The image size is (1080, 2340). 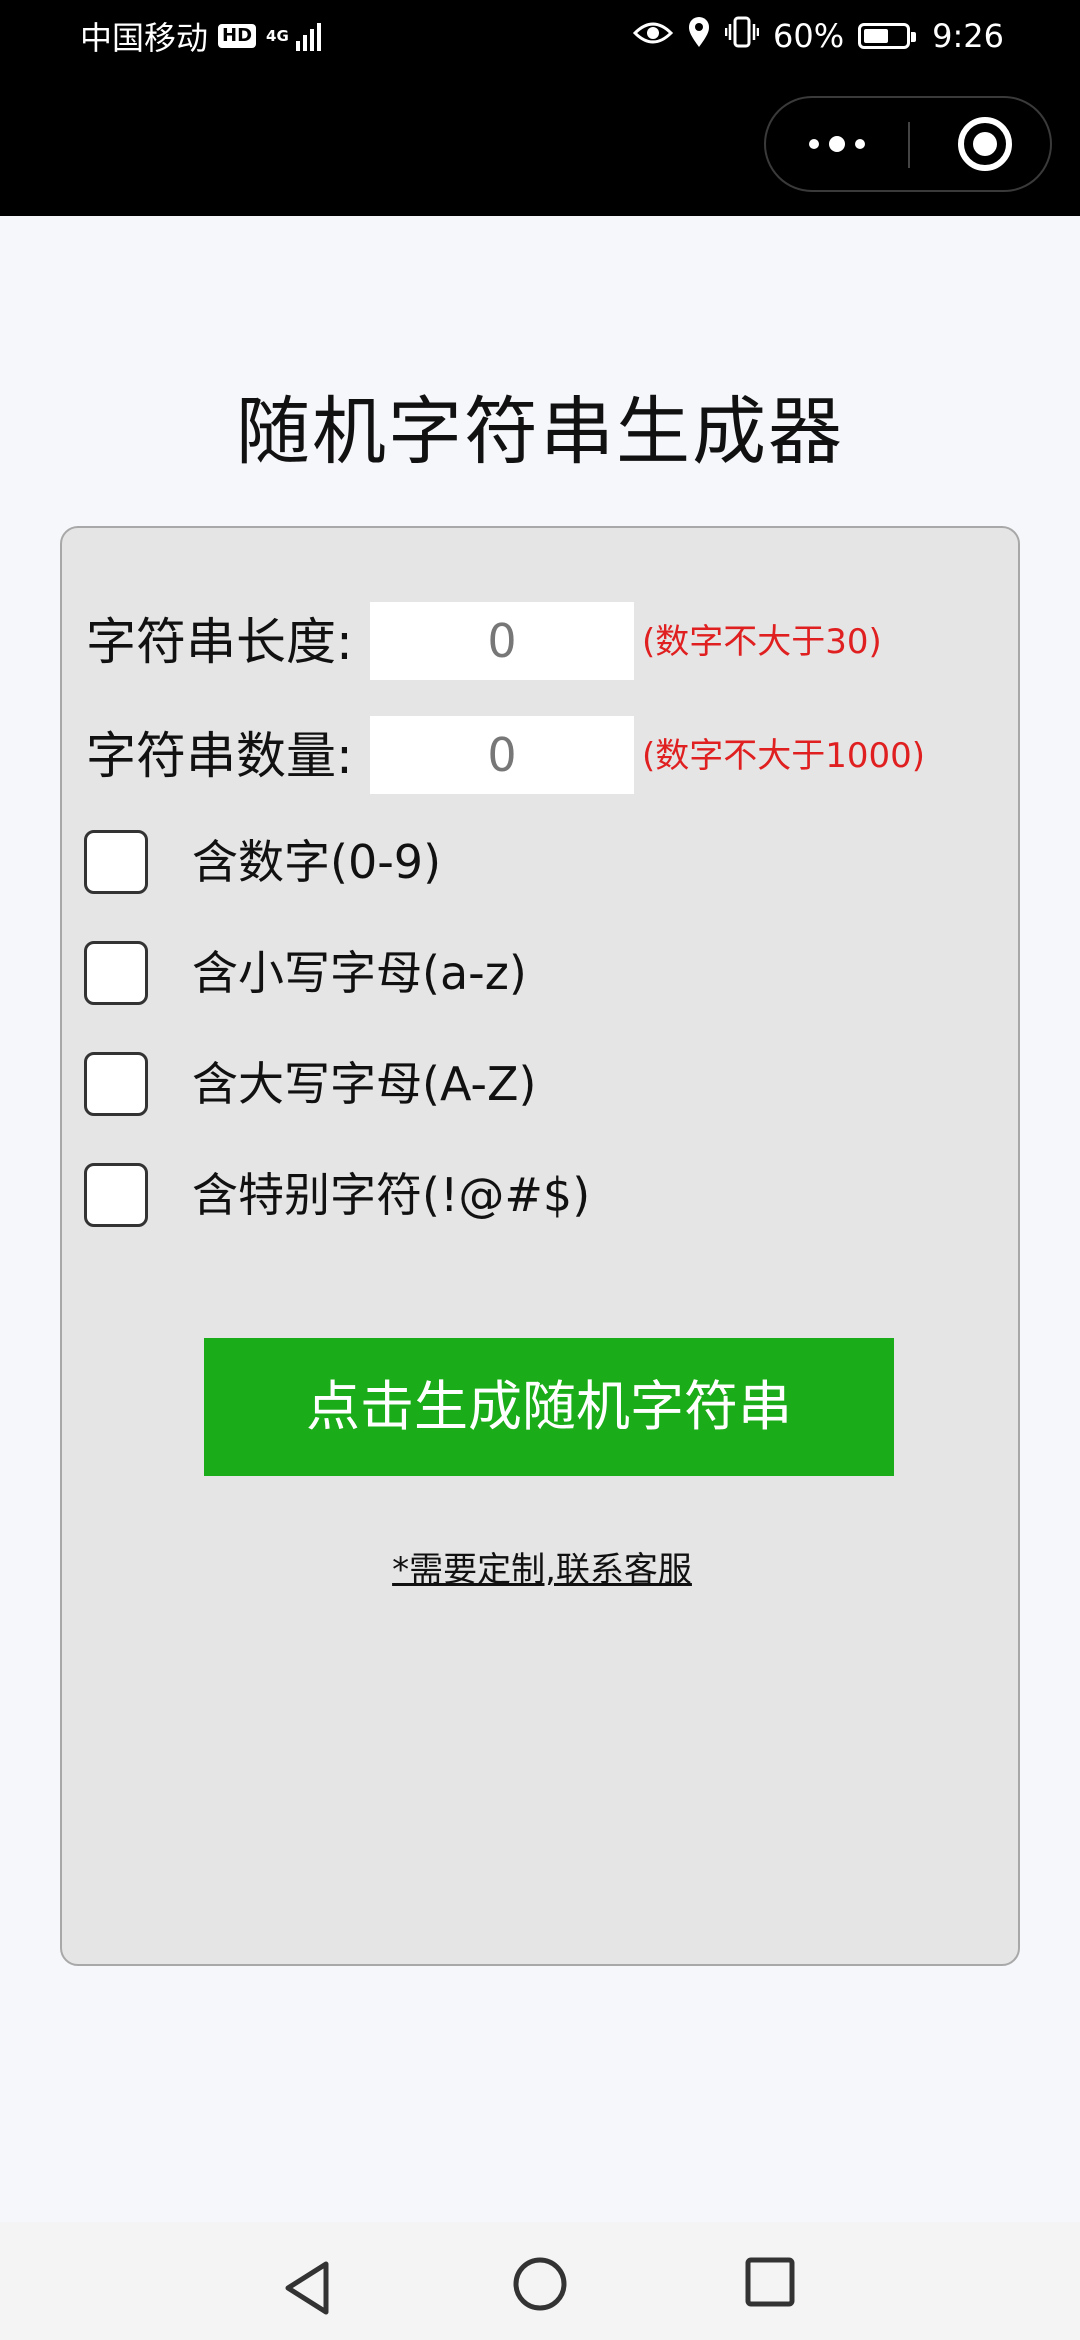 I want to click on option-label: 含特别字符(!@#$), so click(x=391, y=1195).